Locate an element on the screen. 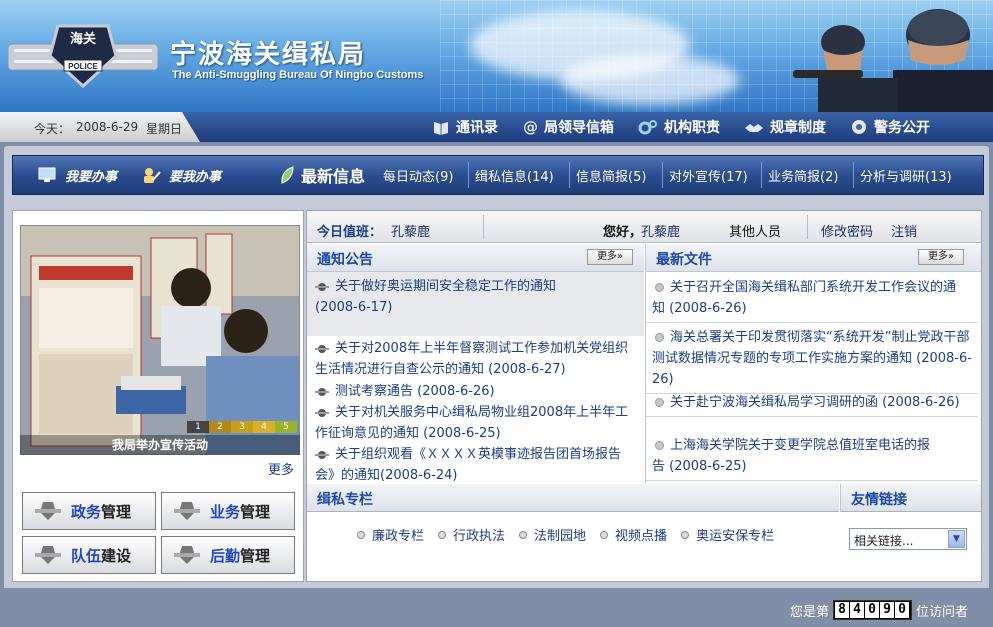 The width and height of the screenshot is (993, 627). column-link: 奥运安保专栏 is located at coordinates (727, 534).